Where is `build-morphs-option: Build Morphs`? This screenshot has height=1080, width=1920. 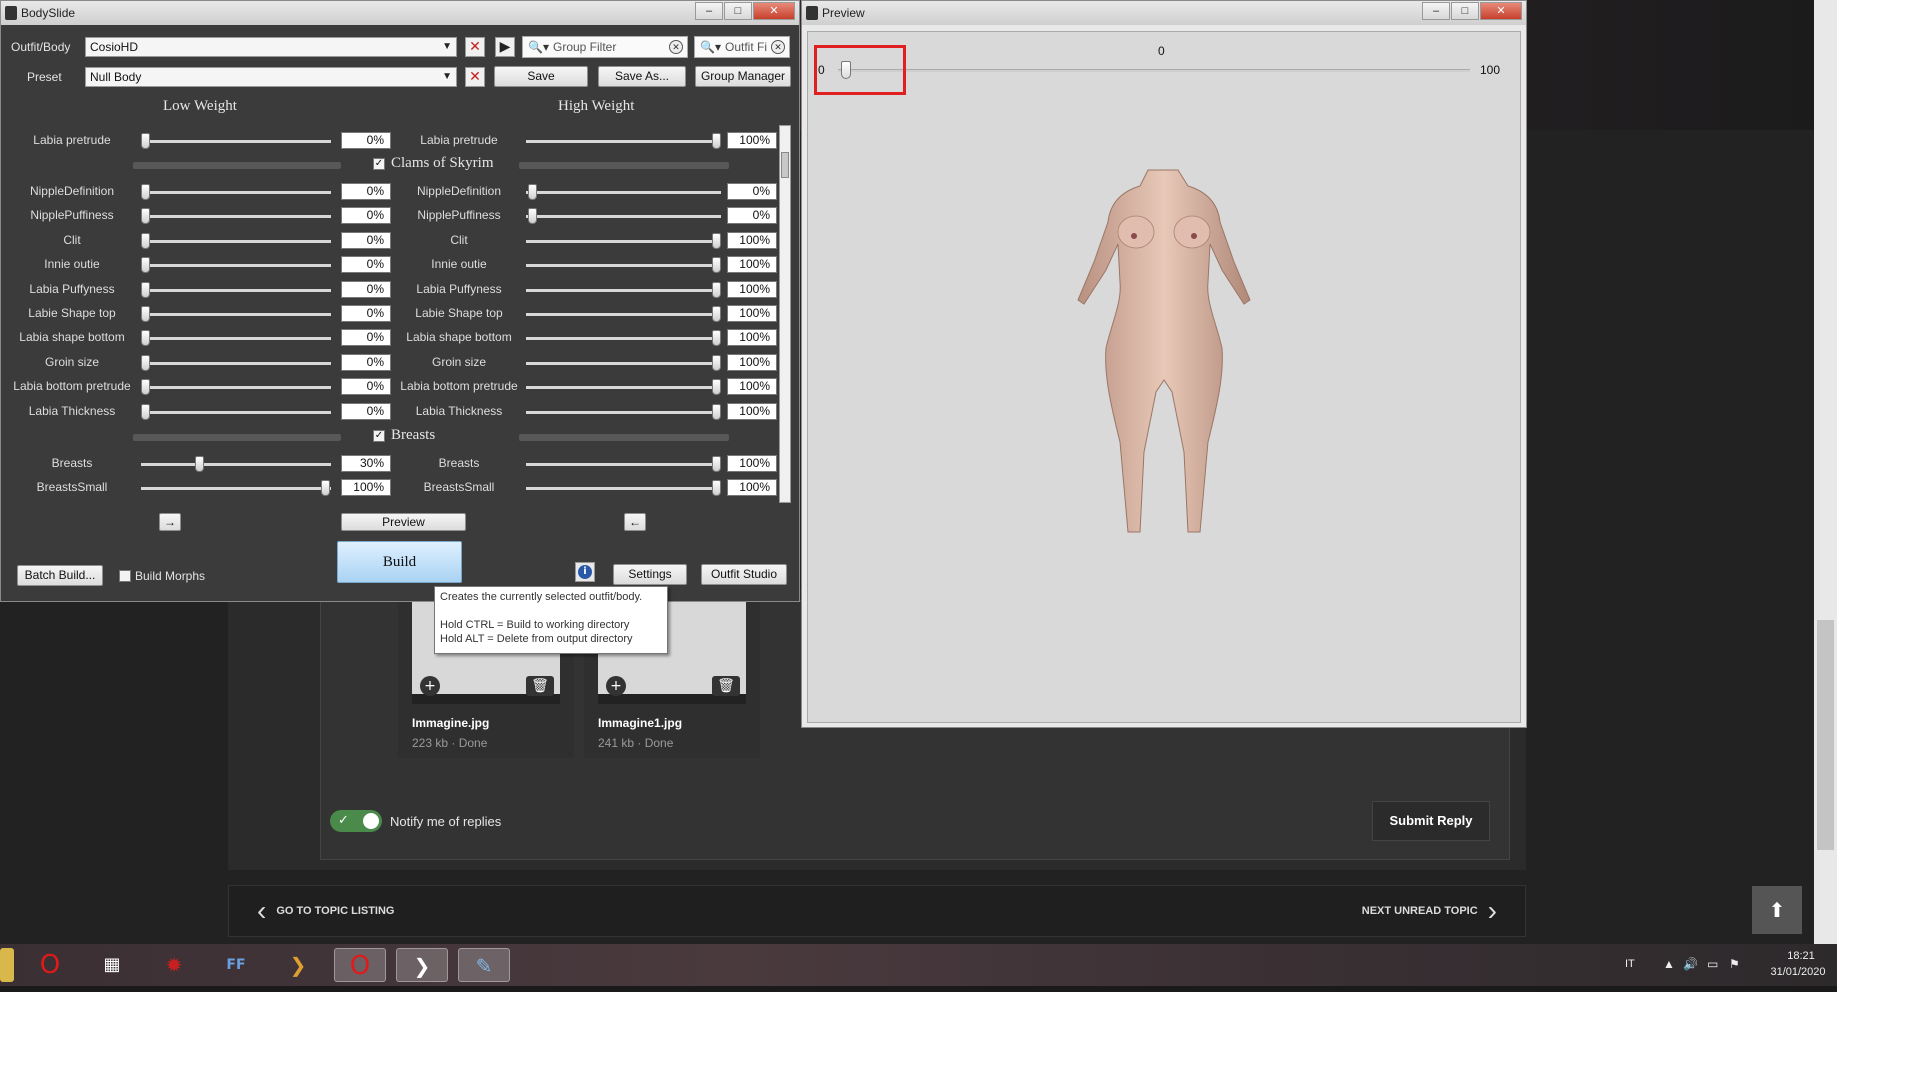
build-morphs-option: Build Morphs is located at coordinates (162, 576).